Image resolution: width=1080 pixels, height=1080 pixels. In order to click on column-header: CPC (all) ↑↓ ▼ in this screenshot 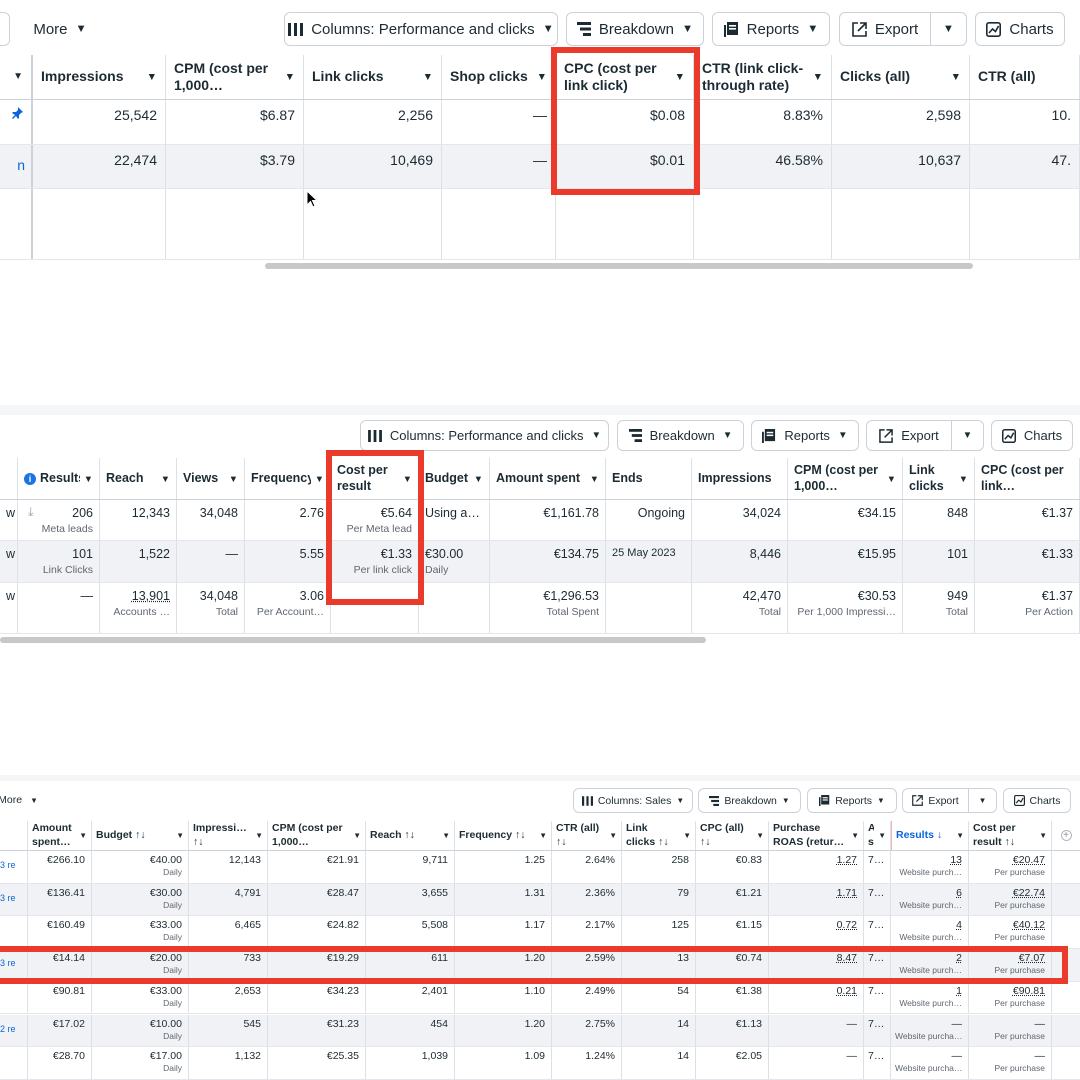, I will do `click(732, 835)`.